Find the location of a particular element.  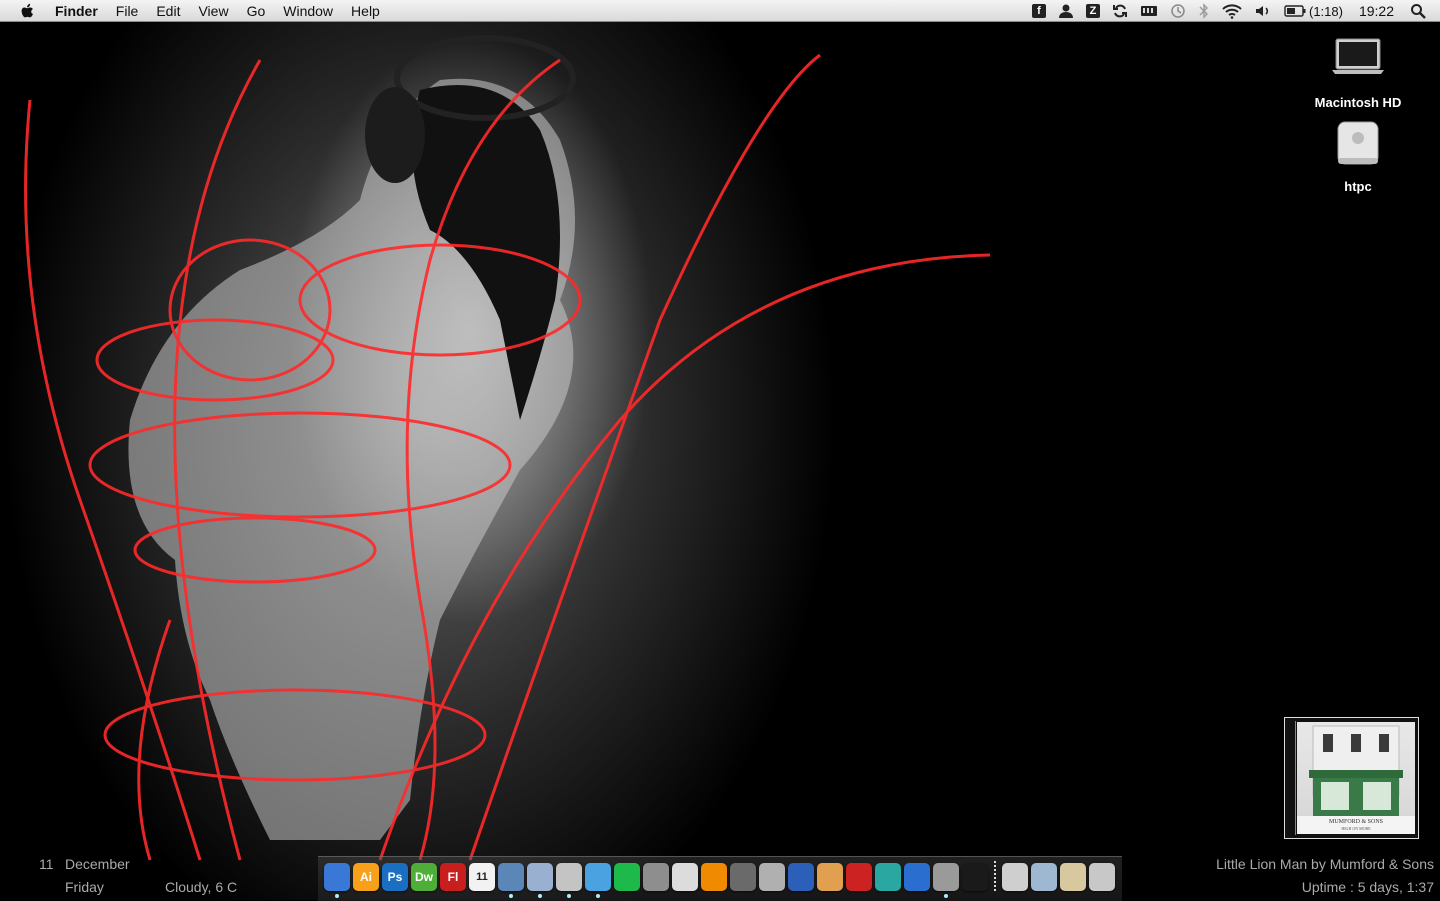

illustrator-icon: Ai is located at coordinates (366, 877).